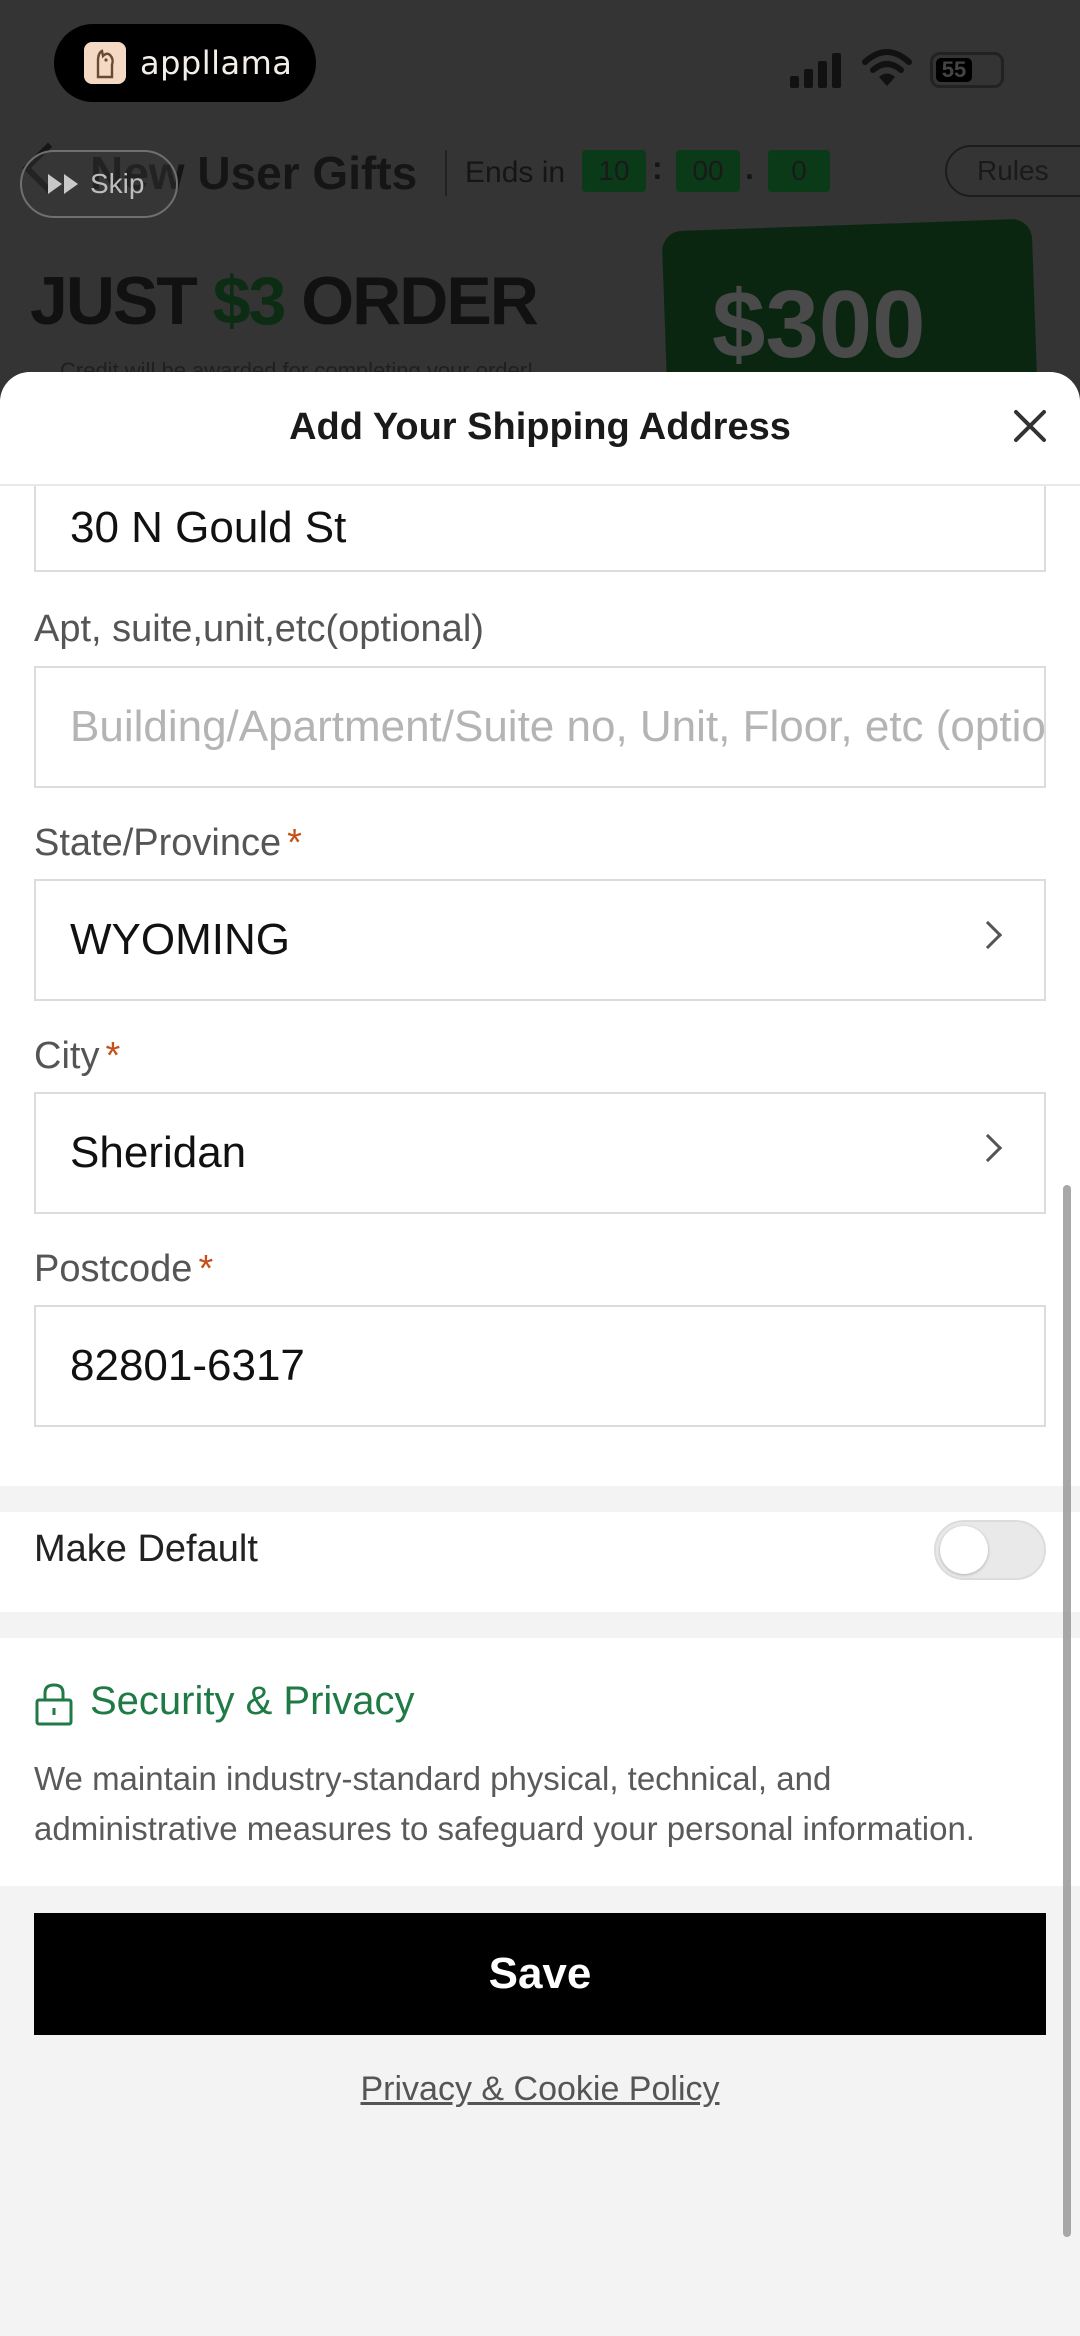  What do you see at coordinates (515, 172) in the screenshot?
I see `ends-in-label: Ends in` at bounding box center [515, 172].